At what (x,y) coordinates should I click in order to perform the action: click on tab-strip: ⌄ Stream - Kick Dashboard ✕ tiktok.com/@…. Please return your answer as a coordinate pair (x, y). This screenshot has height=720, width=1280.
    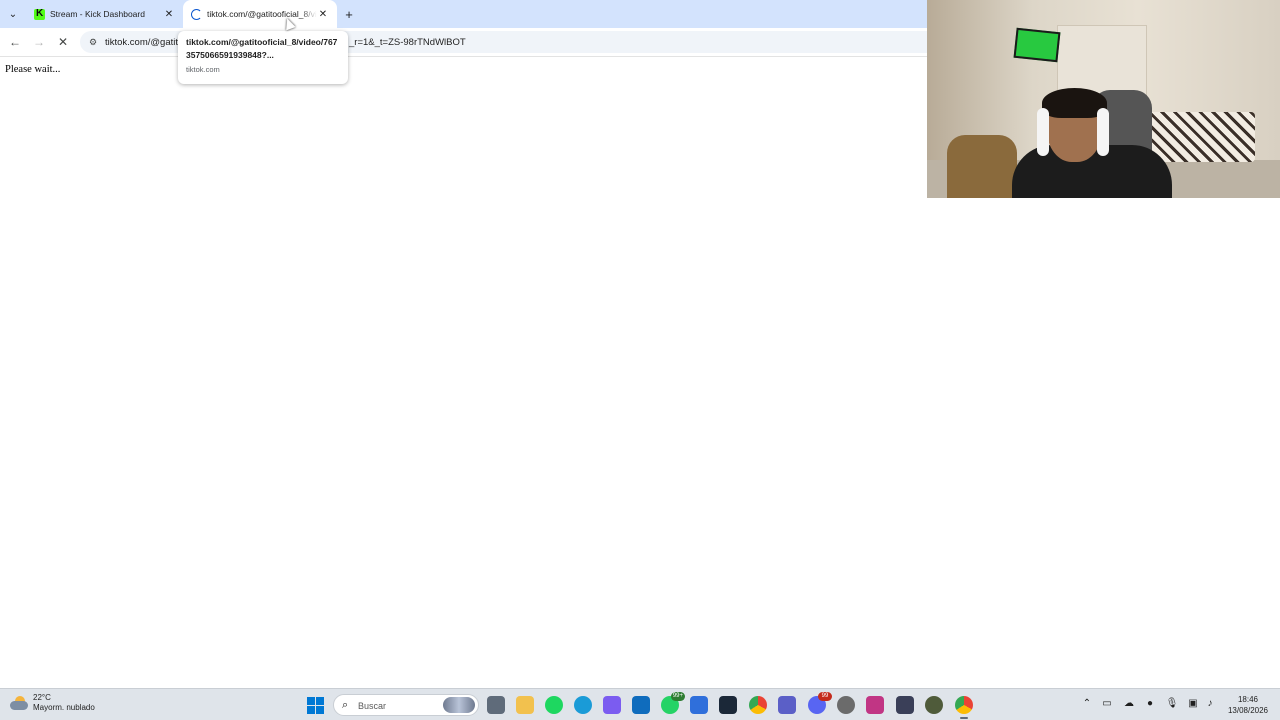
    Looking at the image, I should click on (463, 14).